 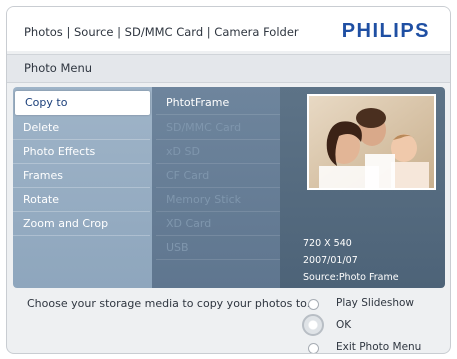 What do you see at coordinates (82, 103) in the screenshot?
I see `menu-item-copy-to: Copy to` at bounding box center [82, 103].